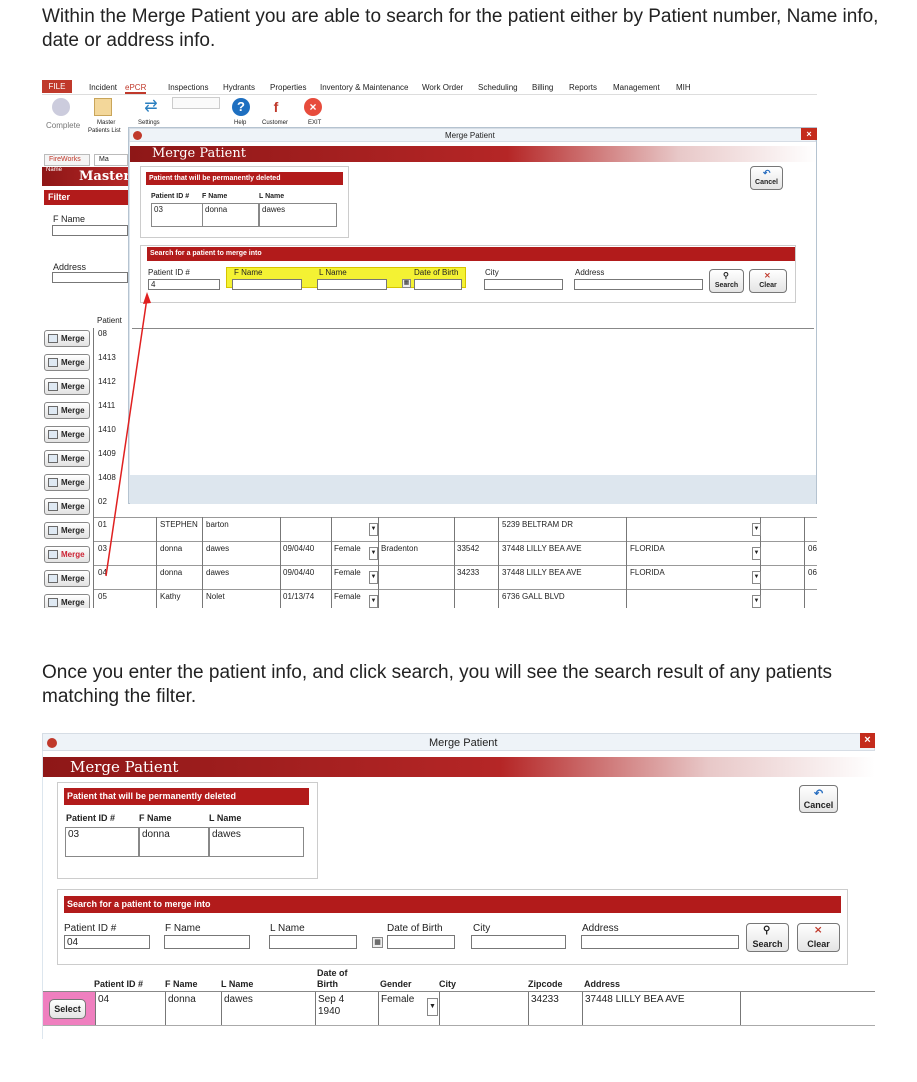 The image size is (917, 1082). I want to click on window-titlebar: Merge Patient, so click(458, 742).